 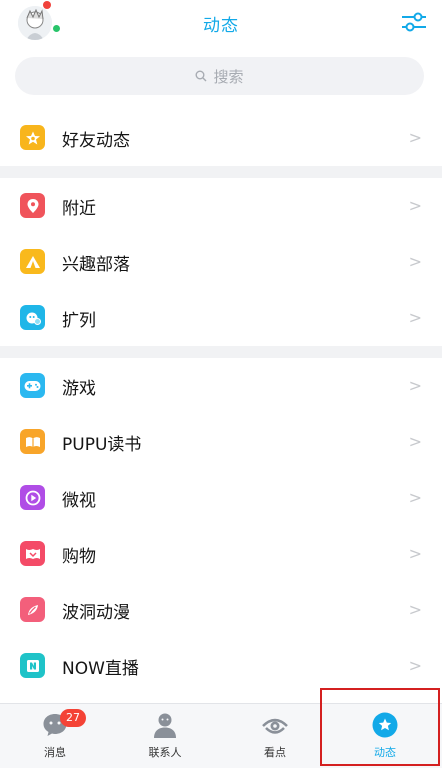 I want to click on list-item-pupu-reading: PUPU读书 >, so click(x=221, y=442).